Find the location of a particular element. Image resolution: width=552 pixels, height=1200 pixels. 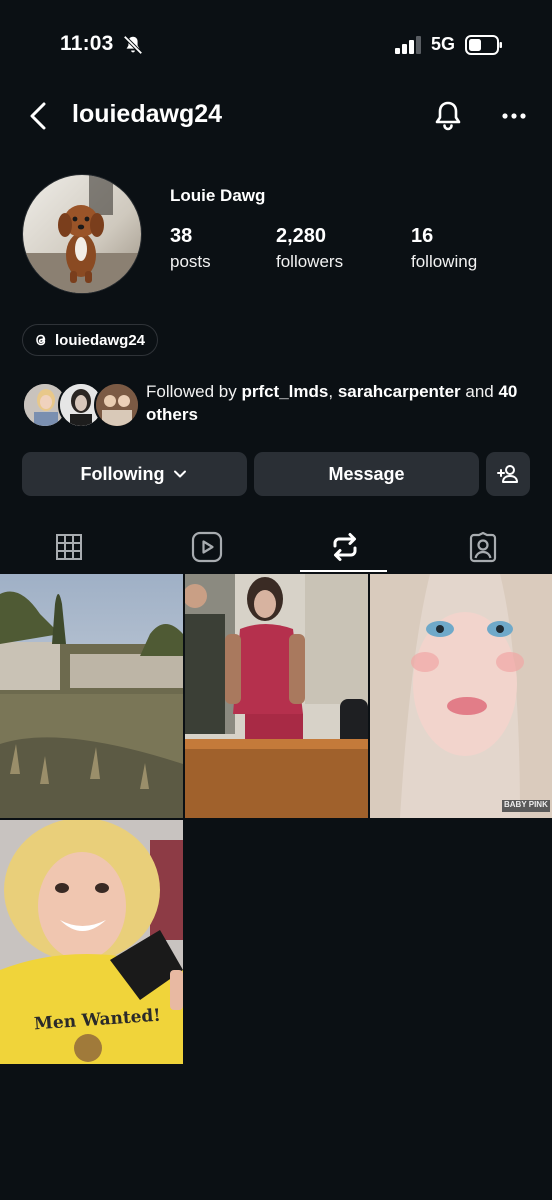

threads-icon is located at coordinates (41, 340).